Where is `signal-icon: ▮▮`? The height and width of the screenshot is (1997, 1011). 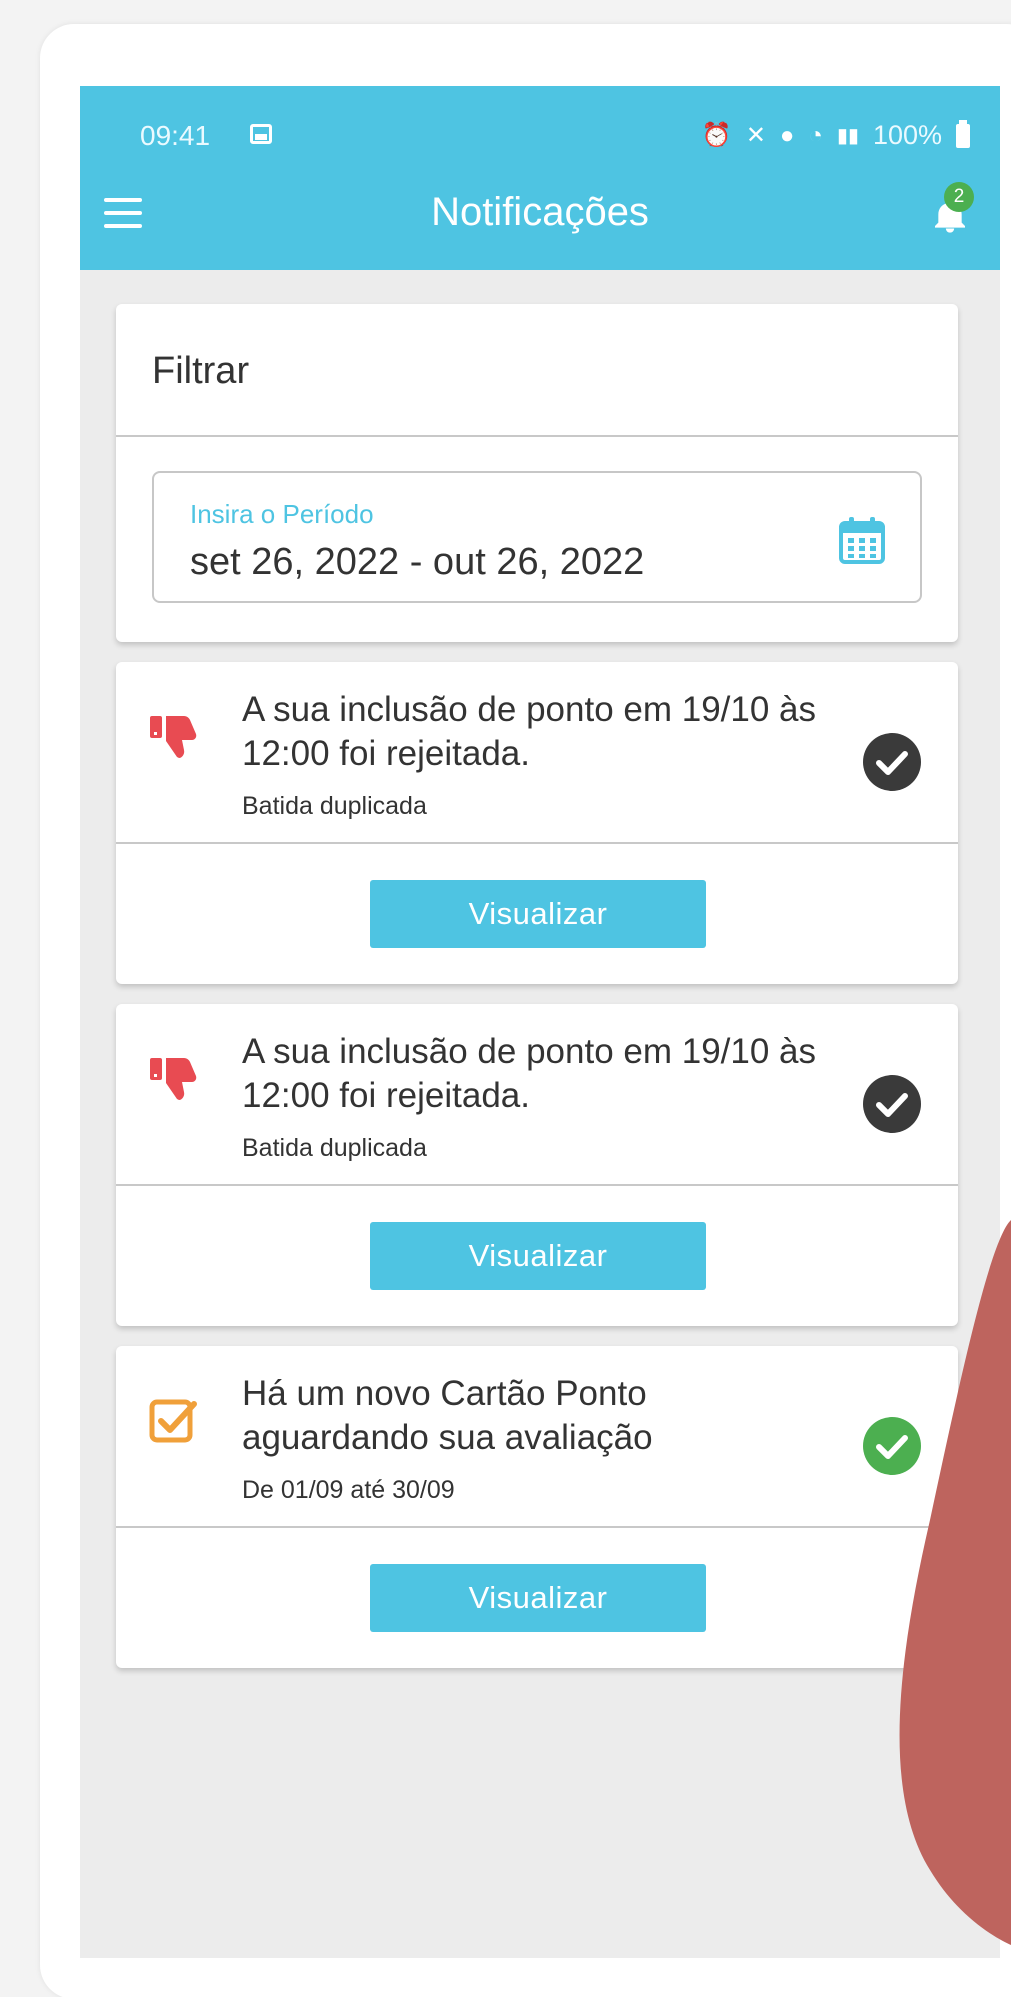
signal-icon: ▮▮ is located at coordinates (847, 135).